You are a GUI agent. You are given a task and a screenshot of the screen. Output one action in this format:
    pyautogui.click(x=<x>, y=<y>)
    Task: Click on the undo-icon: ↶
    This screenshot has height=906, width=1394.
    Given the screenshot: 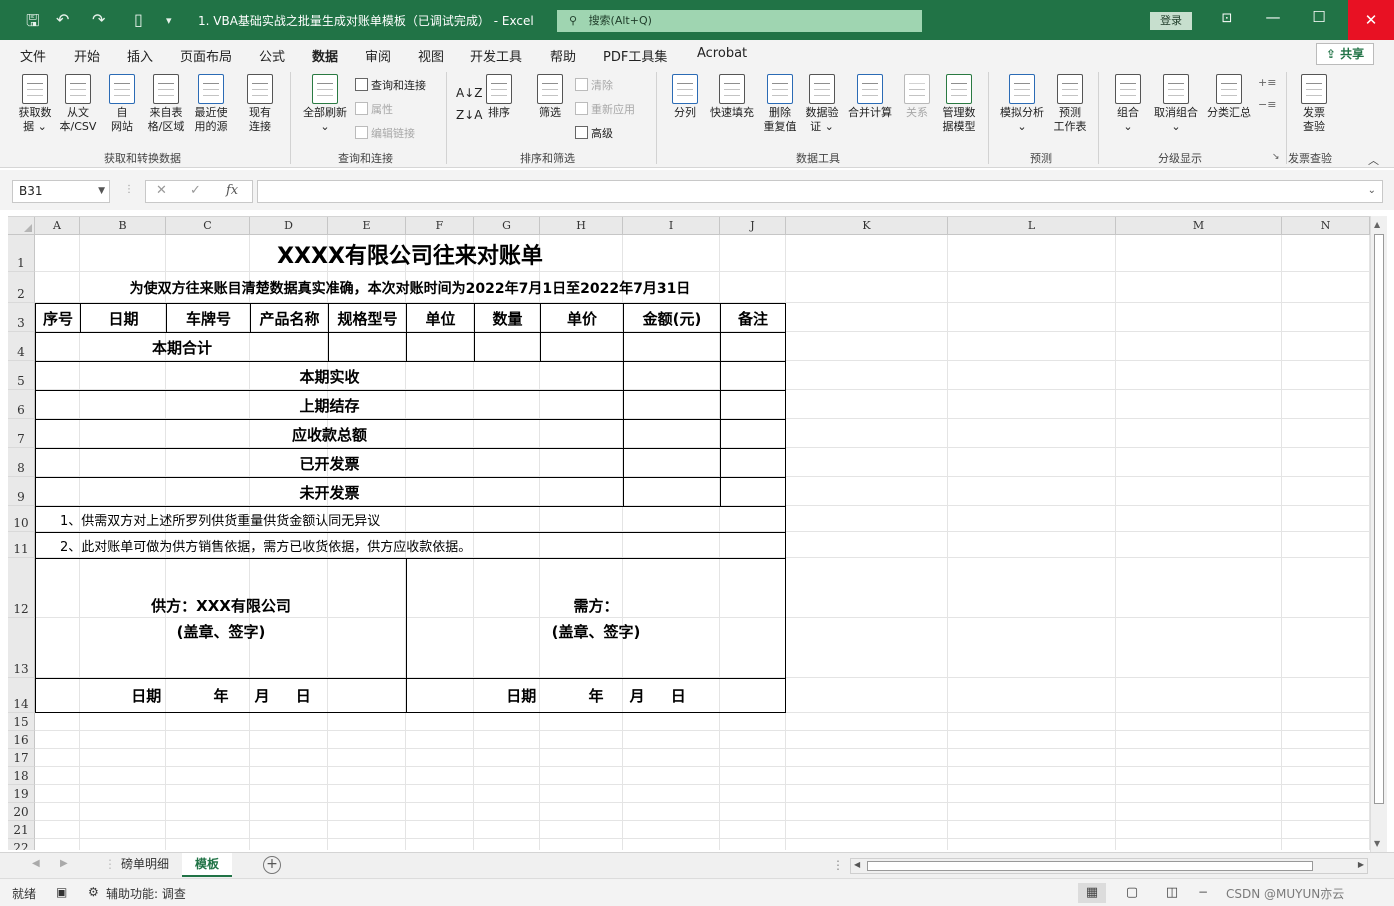 What is the action you would take?
    pyautogui.click(x=62, y=19)
    